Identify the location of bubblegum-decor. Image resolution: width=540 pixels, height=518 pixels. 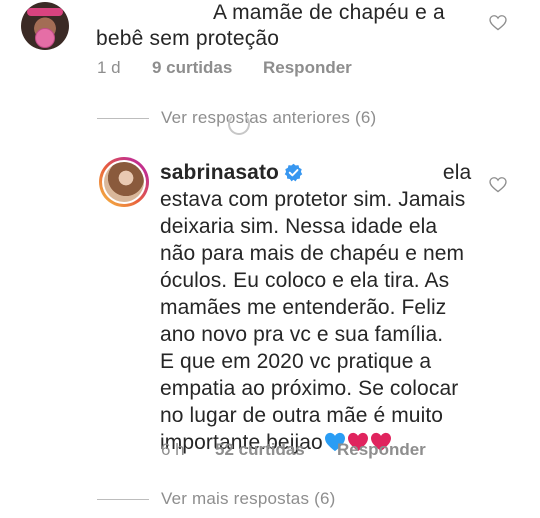
(45, 38).